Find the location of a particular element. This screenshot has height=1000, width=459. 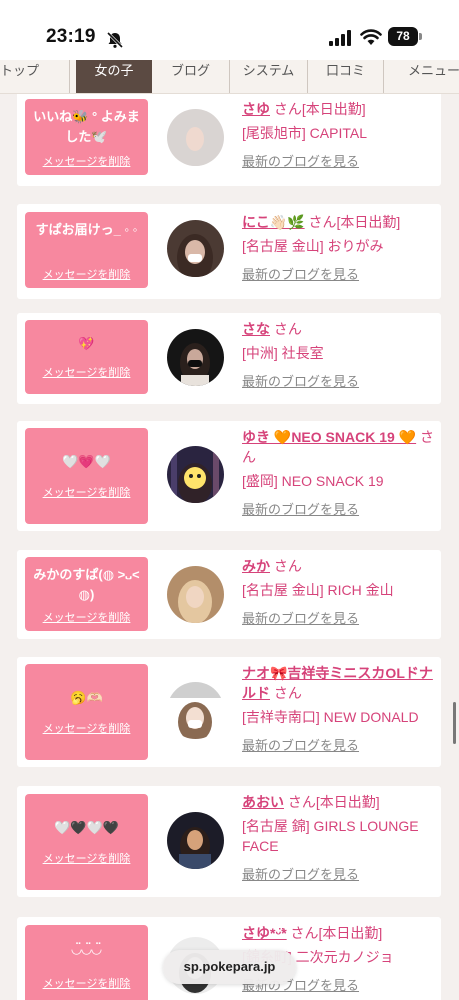

url-text: sp.pokepara.jp is located at coordinates (229, 966).